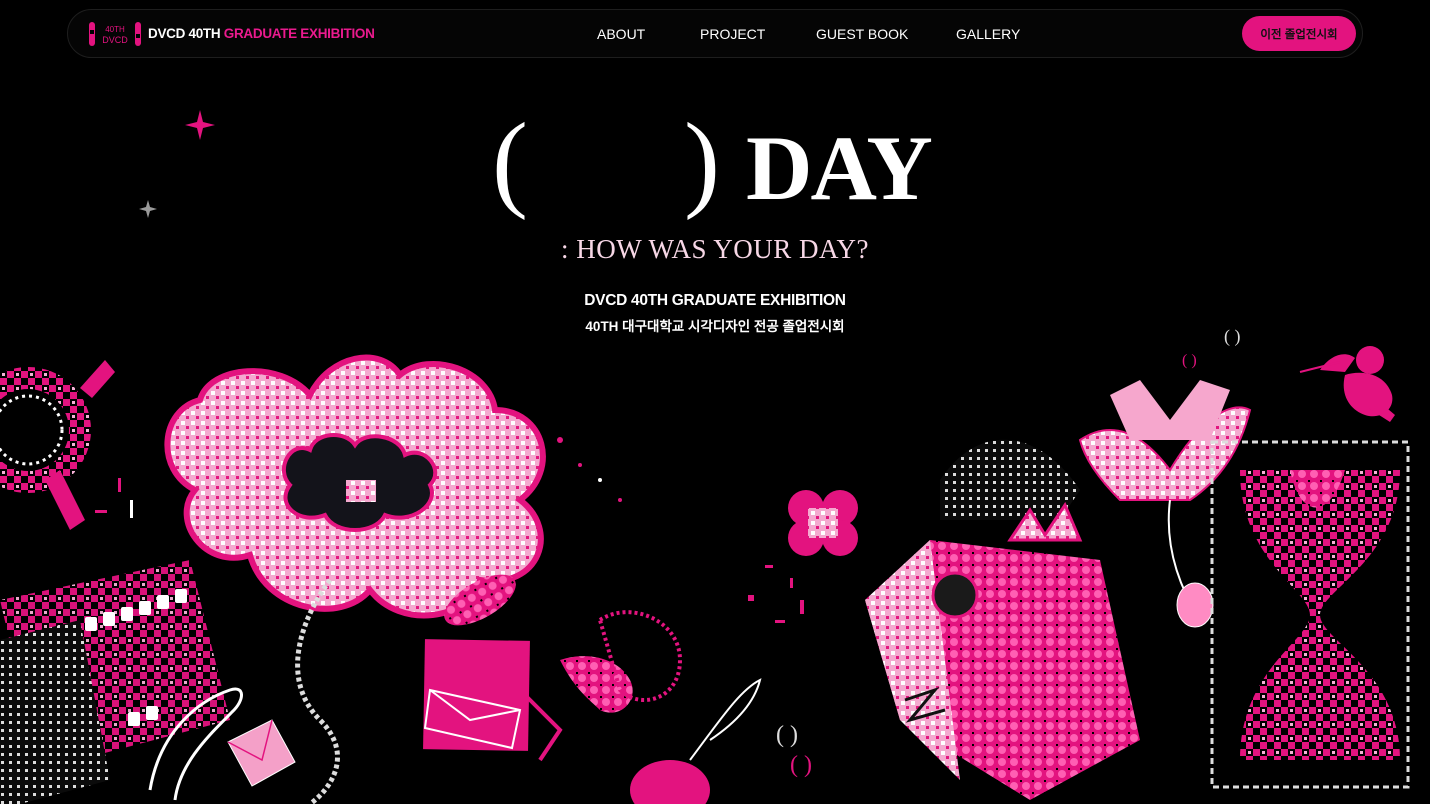 The width and height of the screenshot is (1430, 804). What do you see at coordinates (732, 34) in the screenshot?
I see `nav-project: PROJECT` at bounding box center [732, 34].